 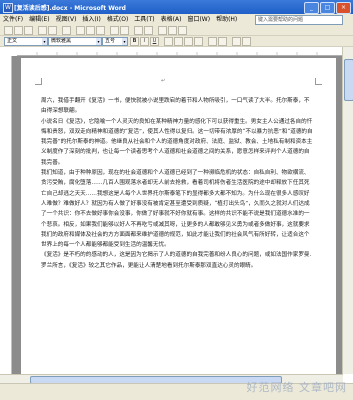 I want to click on new-document-icon, so click(x=8, y=30).